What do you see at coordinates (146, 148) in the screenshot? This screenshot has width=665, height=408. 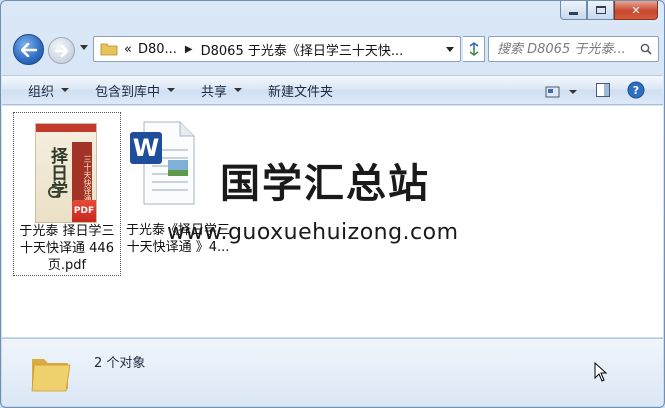 I see `svg-text: W` at bounding box center [146, 148].